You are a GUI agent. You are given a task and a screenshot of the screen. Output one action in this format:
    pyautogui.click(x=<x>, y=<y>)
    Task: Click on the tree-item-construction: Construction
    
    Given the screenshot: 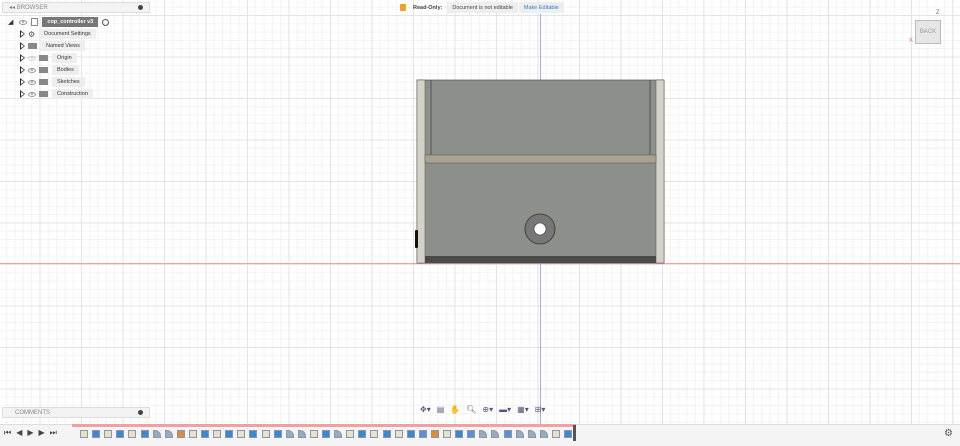 What is the action you would take?
    pyautogui.click(x=64, y=94)
    